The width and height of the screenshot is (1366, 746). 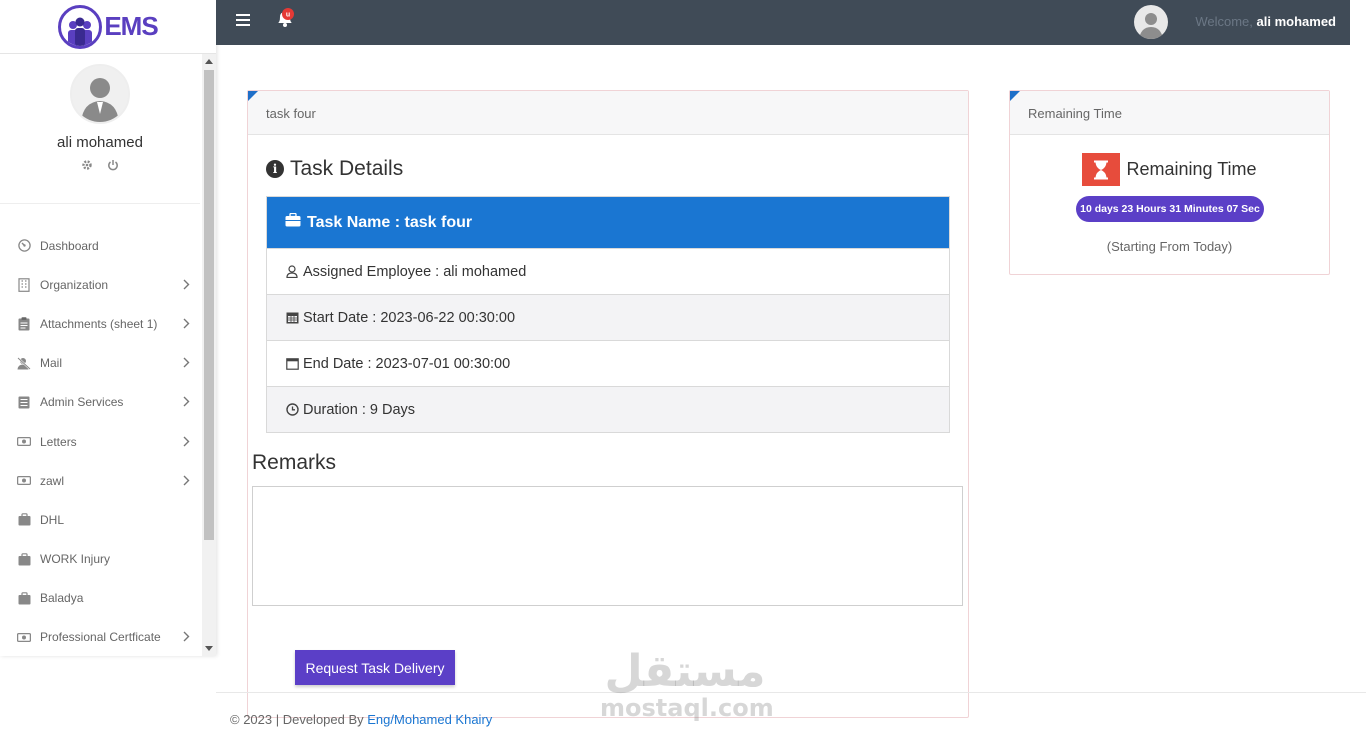 What do you see at coordinates (243, 20) in the screenshot?
I see `menu-toggle-icon` at bounding box center [243, 20].